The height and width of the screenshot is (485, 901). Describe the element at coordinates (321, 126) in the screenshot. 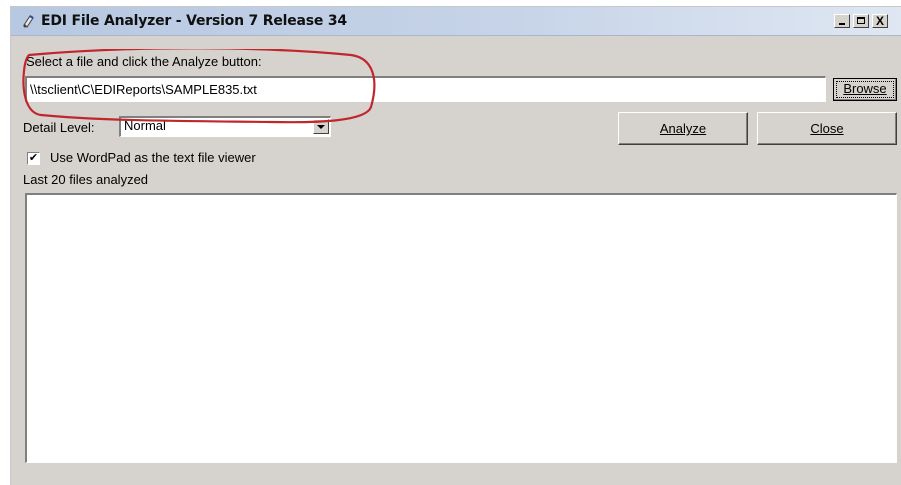

I see `chevron-down-icon` at that location.